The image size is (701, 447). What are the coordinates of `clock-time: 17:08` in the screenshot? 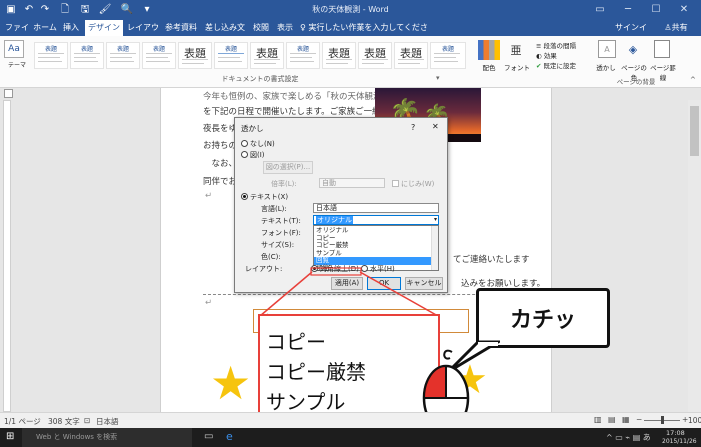 It's located at (675, 433).